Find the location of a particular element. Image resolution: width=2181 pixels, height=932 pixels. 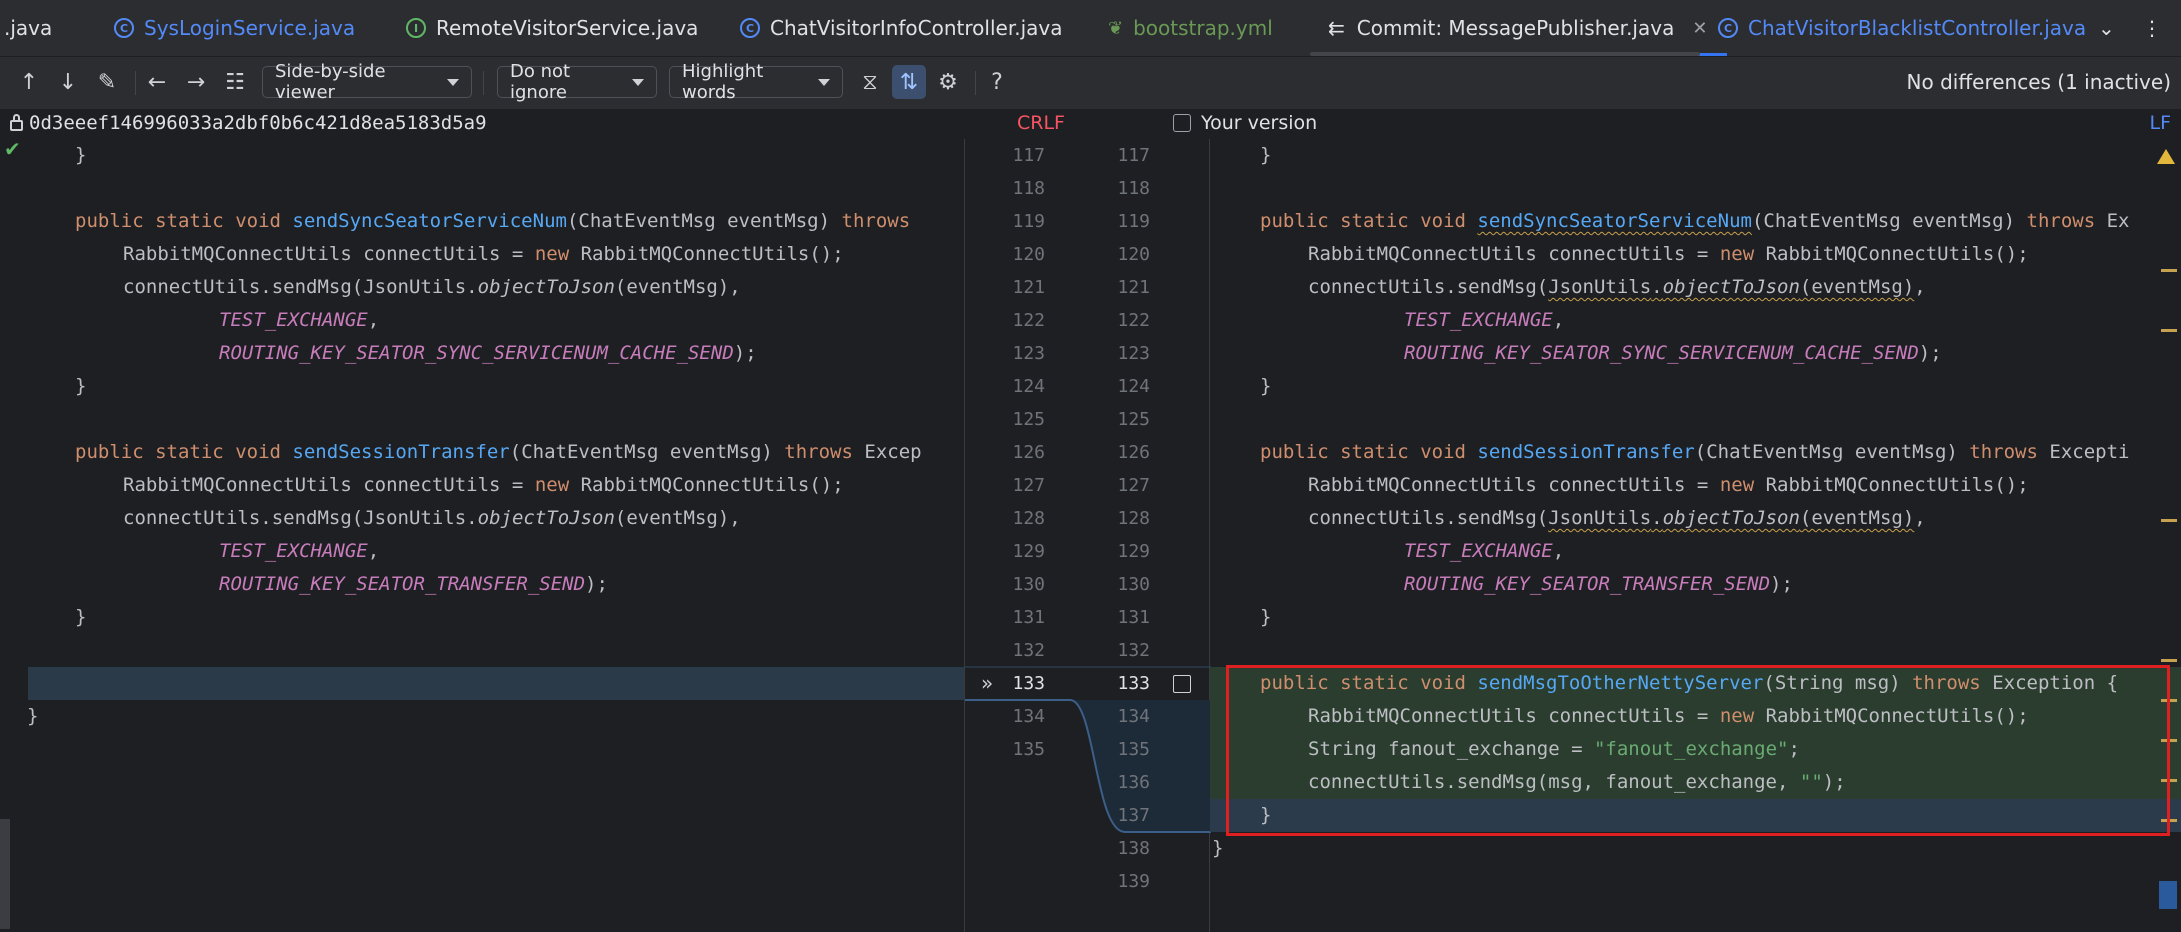

viewer-select: Side-by-side viewer is located at coordinates (367, 82).